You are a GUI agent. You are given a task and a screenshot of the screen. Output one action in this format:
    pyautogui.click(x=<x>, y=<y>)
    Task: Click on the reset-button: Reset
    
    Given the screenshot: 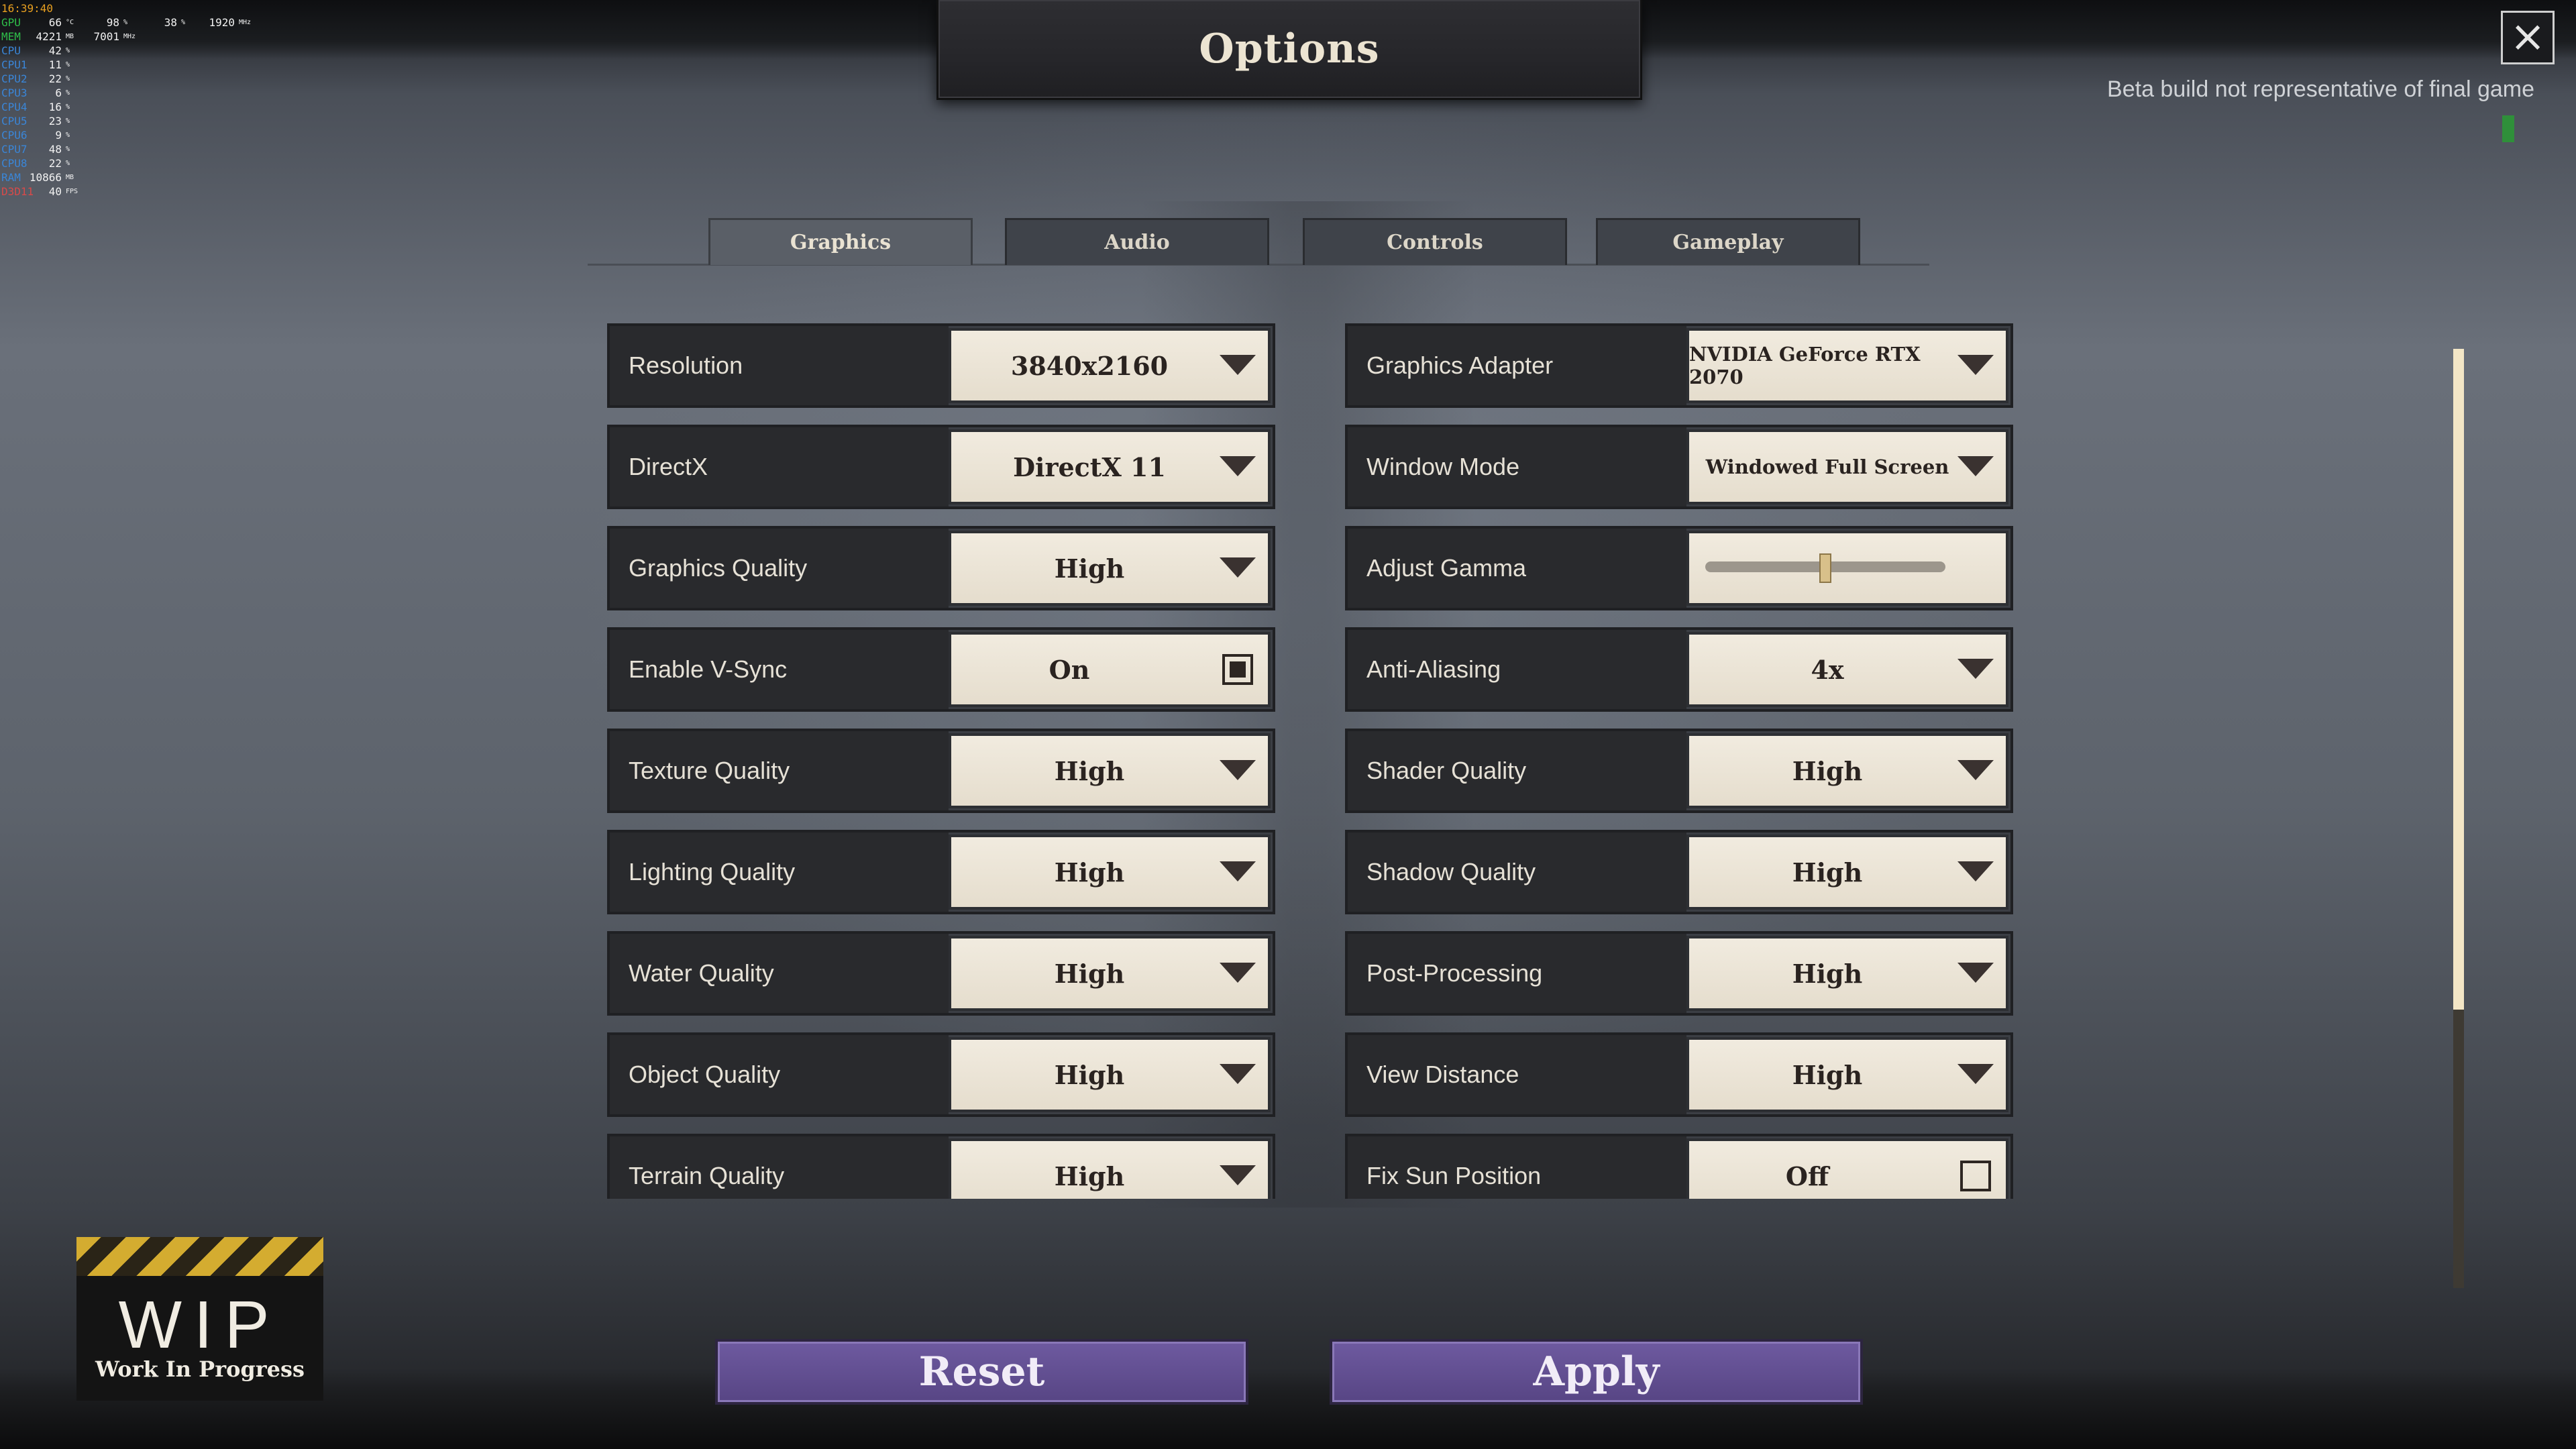 What is the action you would take?
    pyautogui.click(x=981, y=1372)
    